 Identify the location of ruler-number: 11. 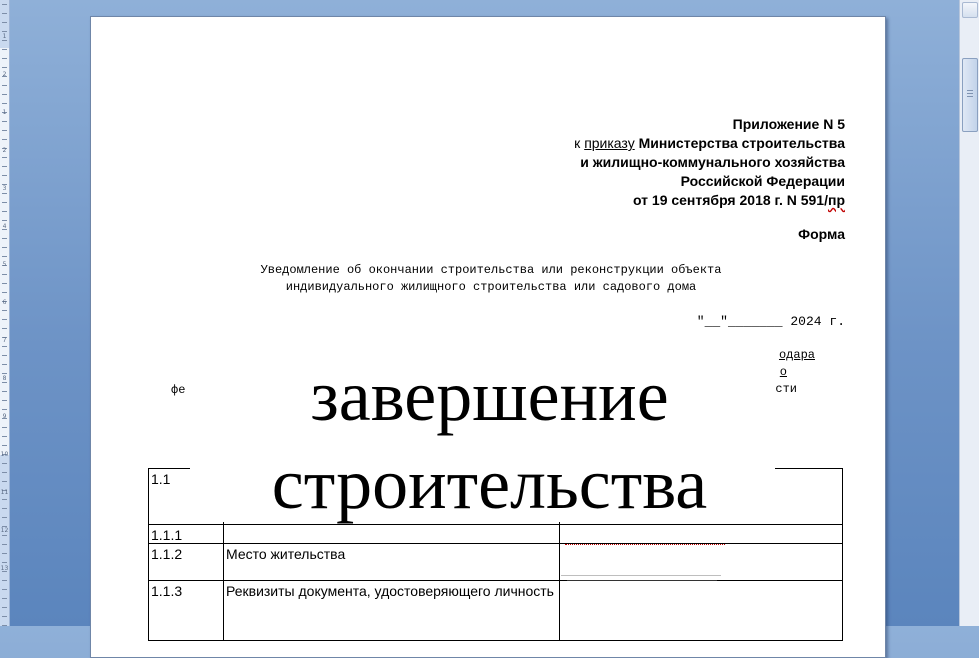
(4, 492).